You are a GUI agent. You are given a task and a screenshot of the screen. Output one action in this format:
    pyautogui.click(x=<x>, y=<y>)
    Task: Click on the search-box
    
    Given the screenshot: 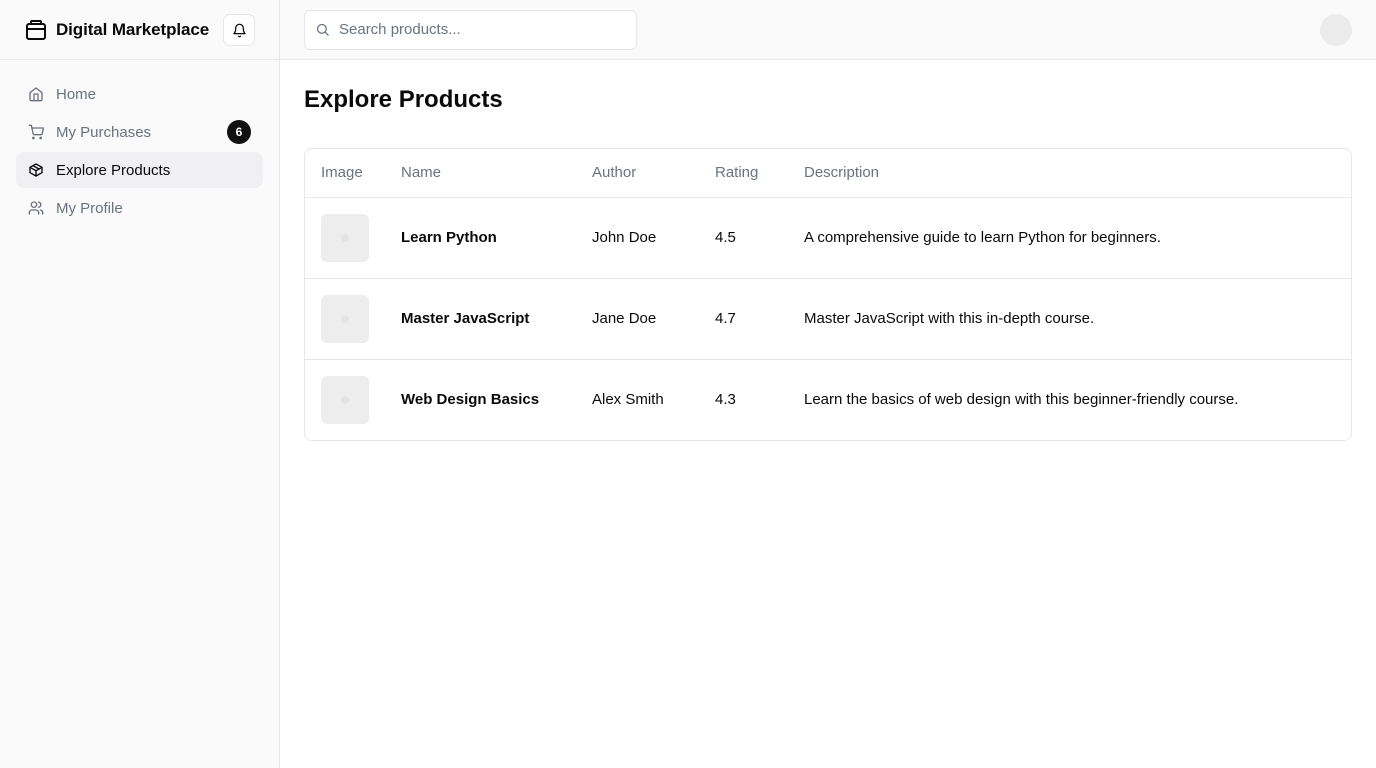 What is the action you would take?
    pyautogui.click(x=470, y=29)
    